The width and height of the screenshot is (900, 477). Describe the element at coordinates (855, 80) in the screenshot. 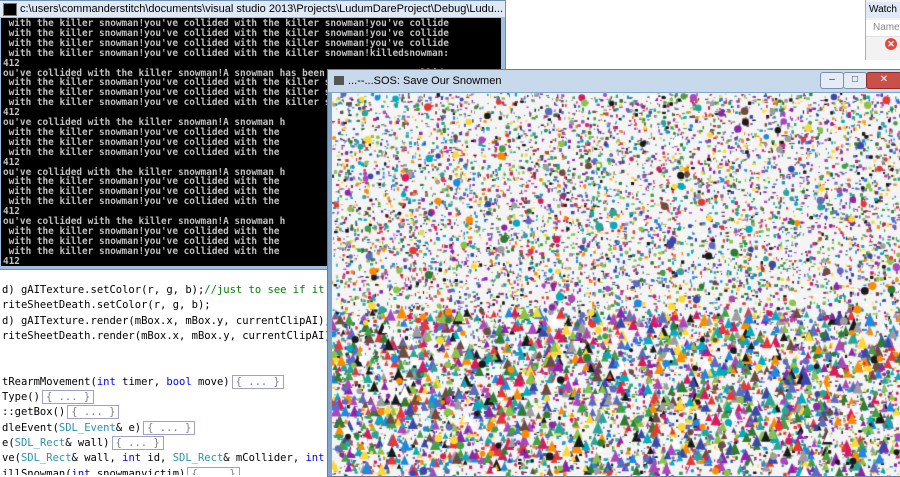

I see `maximize-button: □` at that location.